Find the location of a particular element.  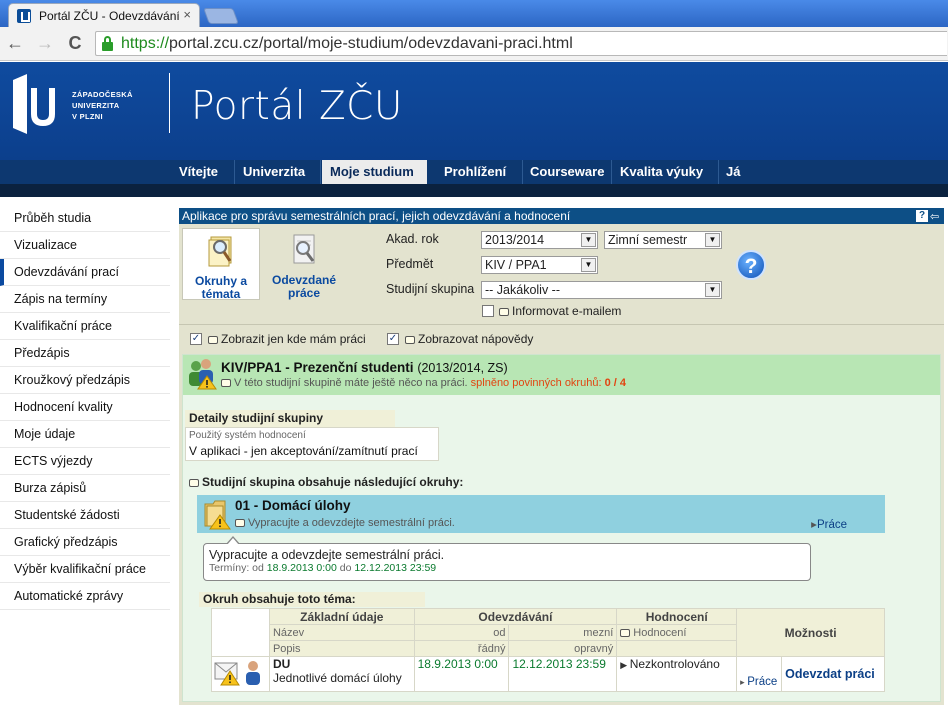

col-odevzdavani: Odevzdávání is located at coordinates (515, 616).